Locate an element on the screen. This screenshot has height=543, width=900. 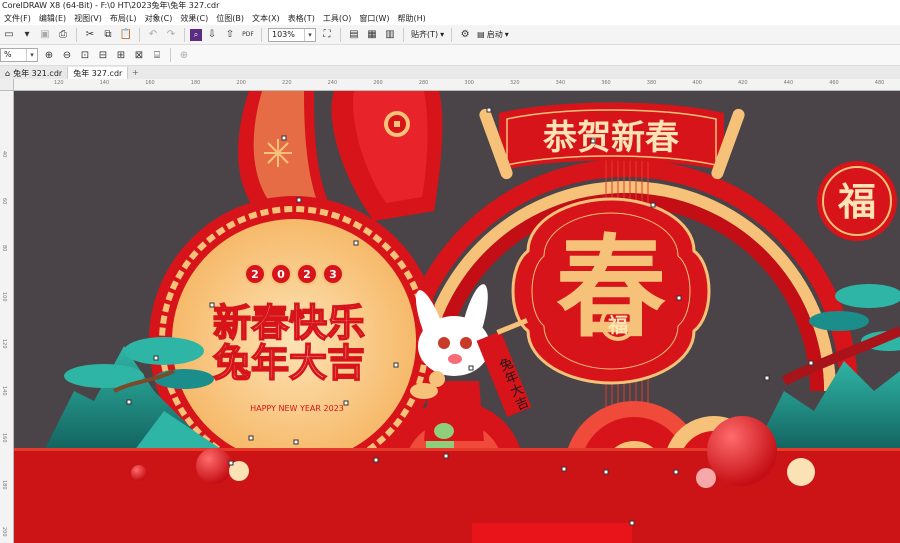
menu-item: 效果(C) is located at coordinates (194, 18).